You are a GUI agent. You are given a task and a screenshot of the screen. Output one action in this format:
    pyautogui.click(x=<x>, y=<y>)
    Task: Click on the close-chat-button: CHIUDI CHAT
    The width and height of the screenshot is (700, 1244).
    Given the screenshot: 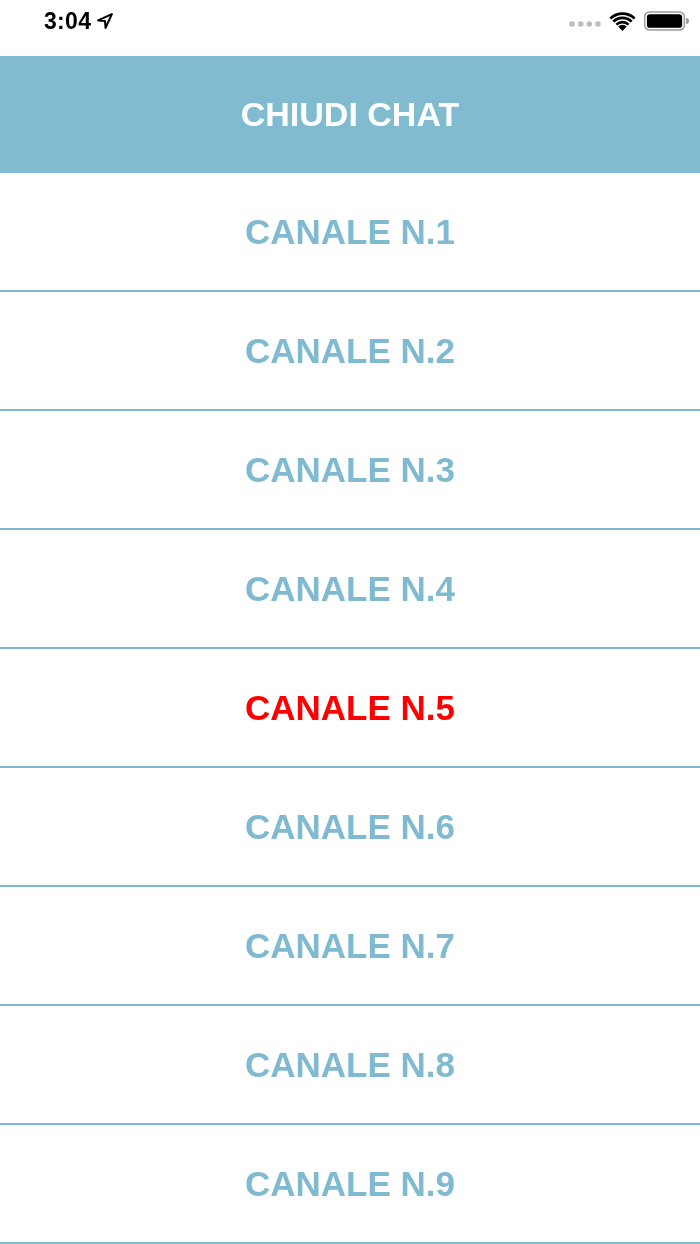 What is the action you would take?
    pyautogui.click(x=350, y=114)
    